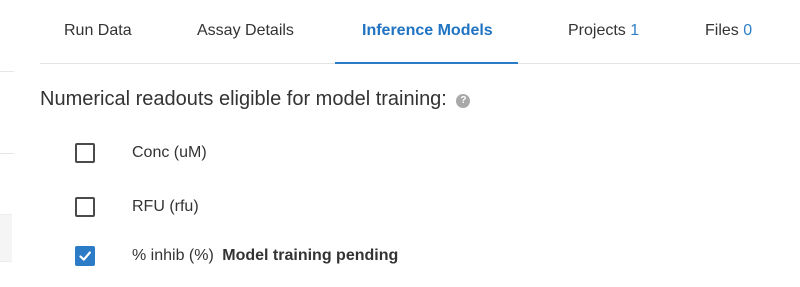 The width and height of the screenshot is (800, 287). I want to click on readout-label: % inhib (%) Model training pending, so click(265, 255).